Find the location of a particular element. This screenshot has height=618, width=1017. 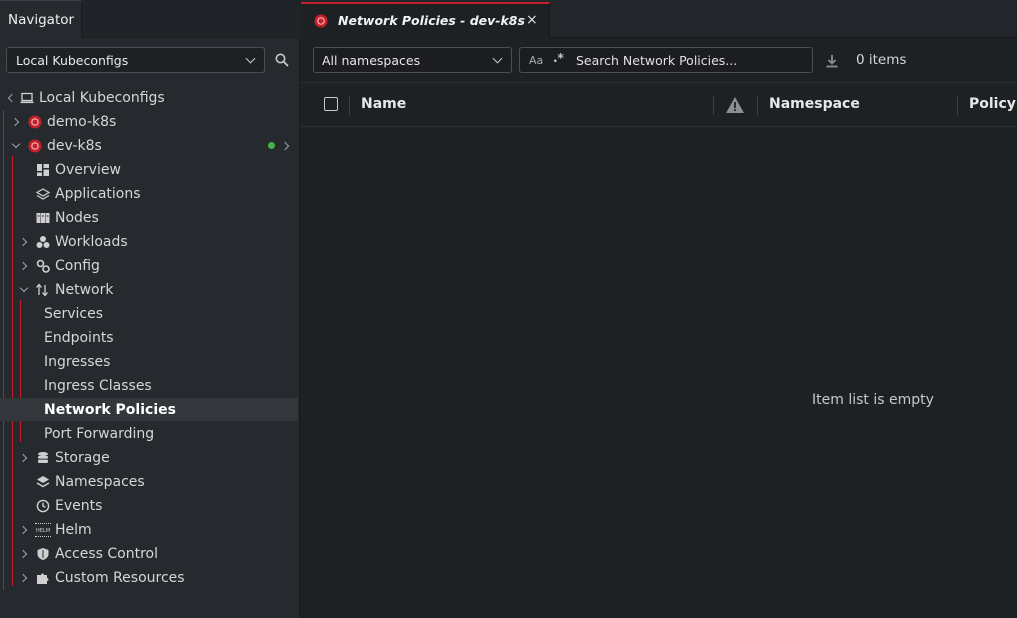

cluster-label: dev-k8s is located at coordinates (74, 146).